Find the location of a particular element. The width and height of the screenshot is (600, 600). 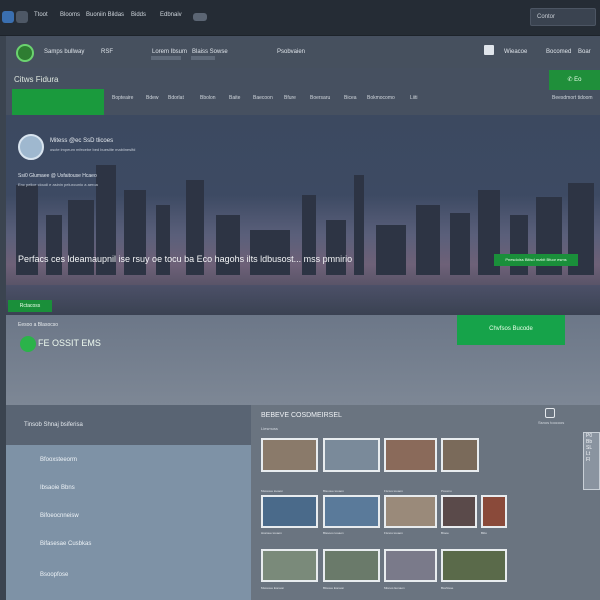

window-icon is located at coordinates (200, 17).